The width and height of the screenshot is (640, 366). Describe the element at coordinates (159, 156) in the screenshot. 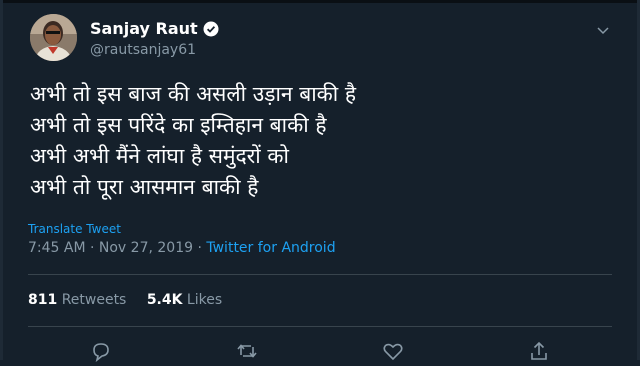

I see `tweet-line: अभी अभी मैंने लांघा है समुंदरों को` at that location.